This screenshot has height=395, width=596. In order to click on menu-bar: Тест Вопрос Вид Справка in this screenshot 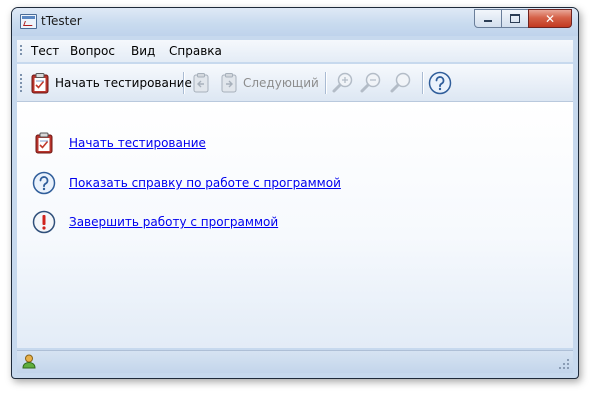, I will do `click(295, 51)`.